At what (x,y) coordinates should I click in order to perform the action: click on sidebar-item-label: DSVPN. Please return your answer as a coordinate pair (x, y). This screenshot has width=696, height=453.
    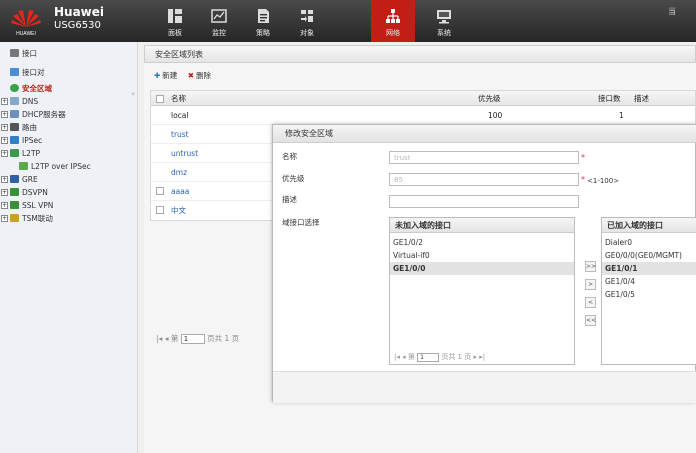
    Looking at the image, I should click on (35, 192).